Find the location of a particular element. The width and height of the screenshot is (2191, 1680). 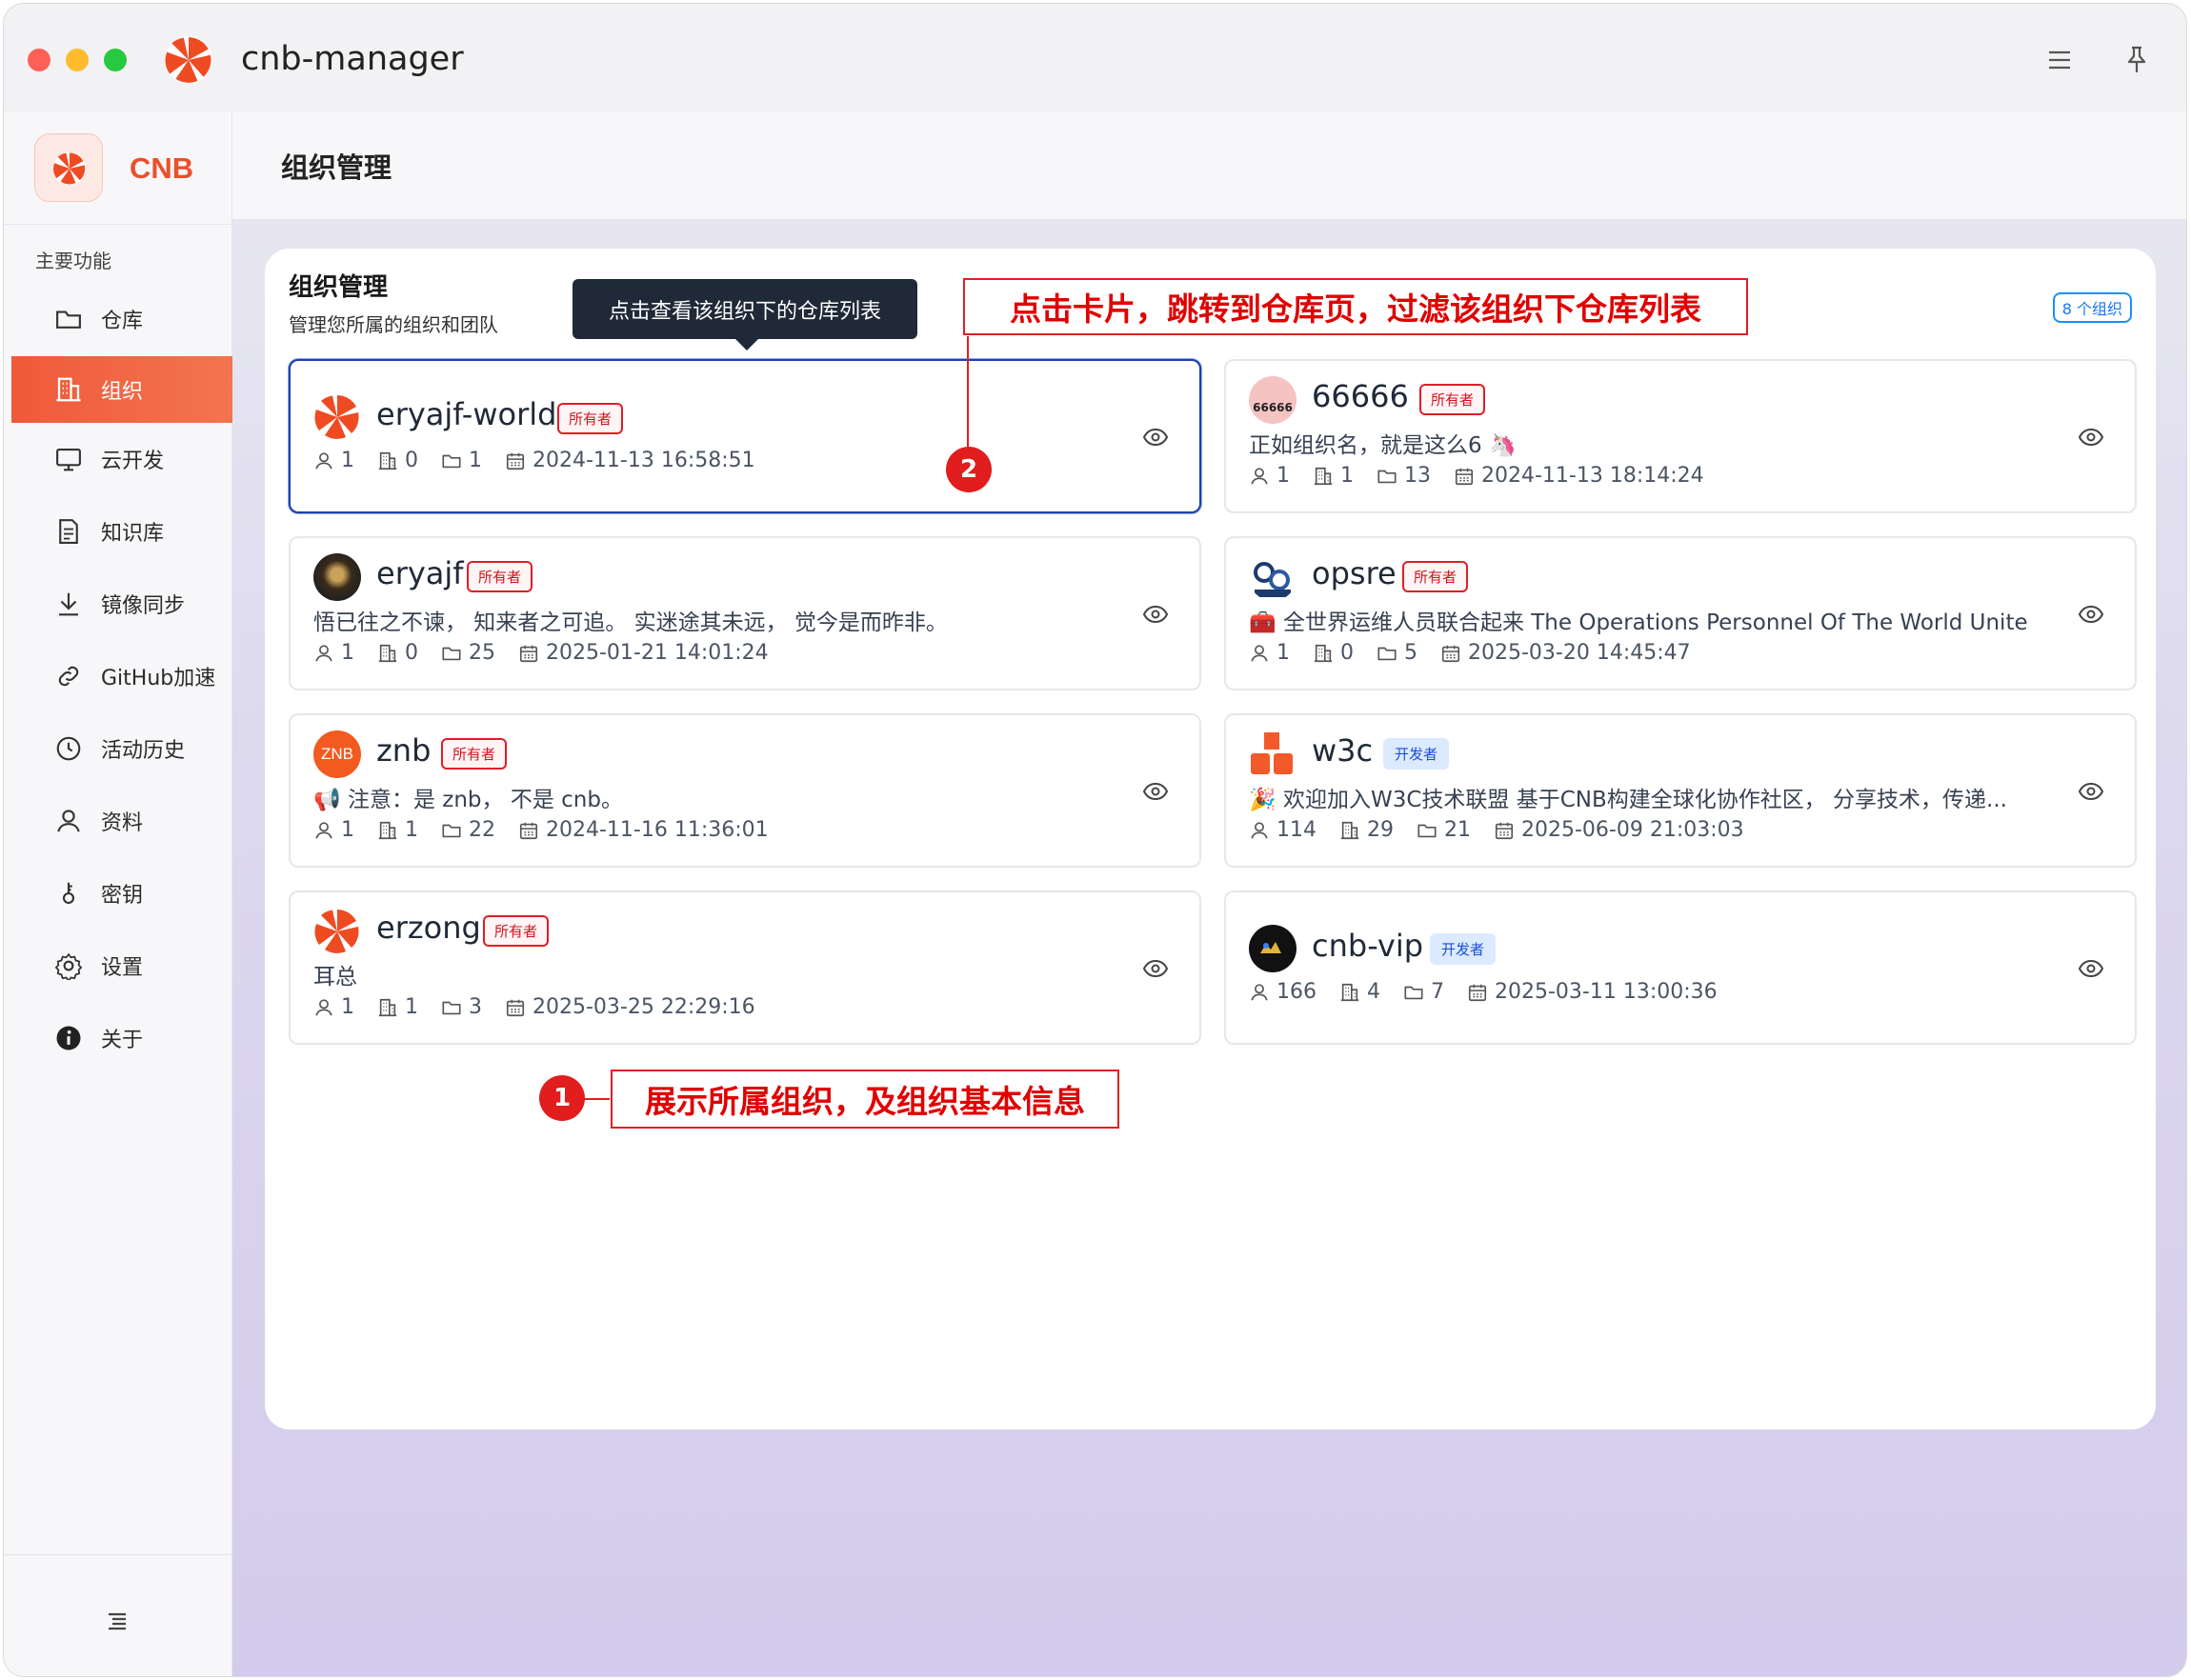

sidebar-item-github-accel: GitHub加速 is located at coordinates (121, 676).